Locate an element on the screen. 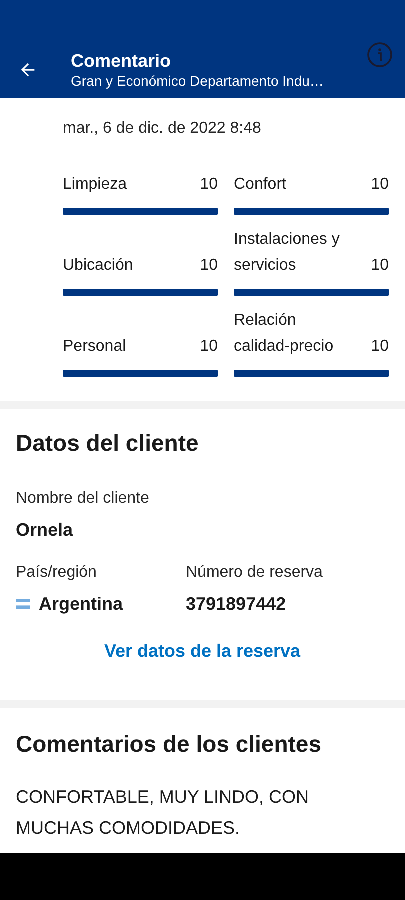 The width and height of the screenshot is (405, 900). section-heading: Datos del cliente is located at coordinates (108, 443).